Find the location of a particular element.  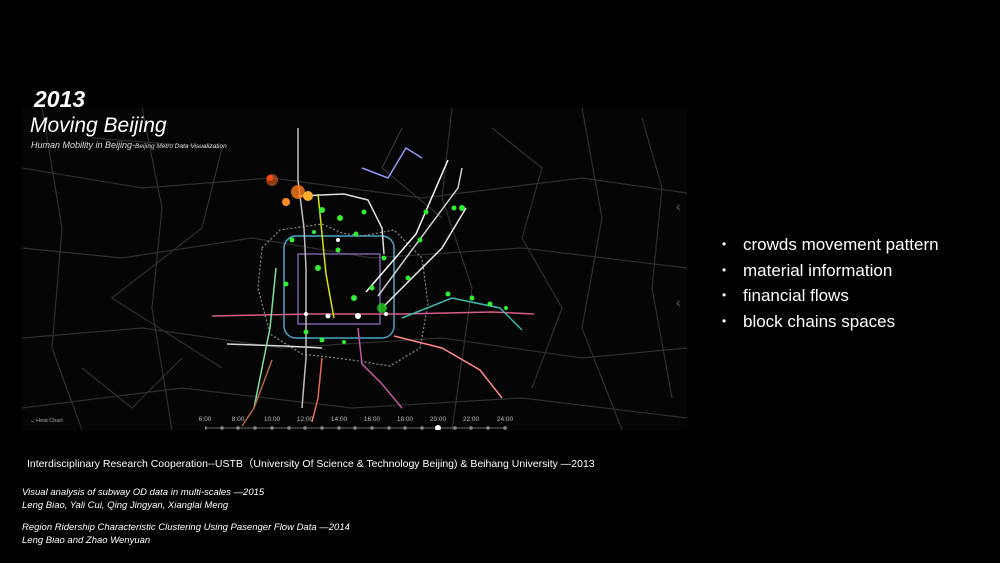

time-track is located at coordinates (356, 427).